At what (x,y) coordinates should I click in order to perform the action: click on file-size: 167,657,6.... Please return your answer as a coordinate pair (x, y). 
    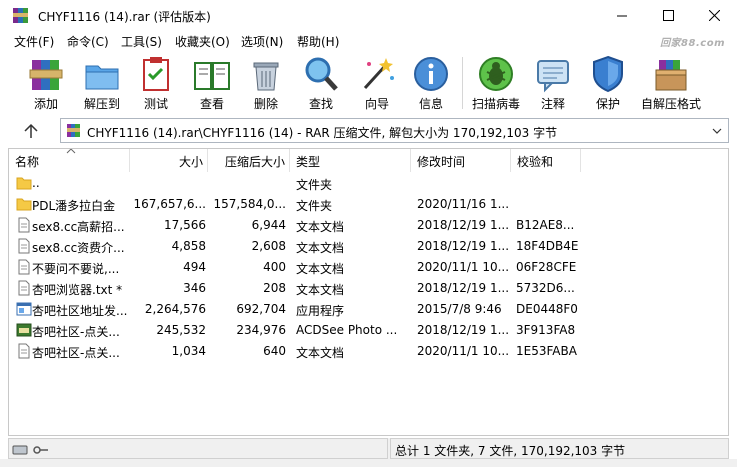
    Looking at the image, I should click on (169, 204).